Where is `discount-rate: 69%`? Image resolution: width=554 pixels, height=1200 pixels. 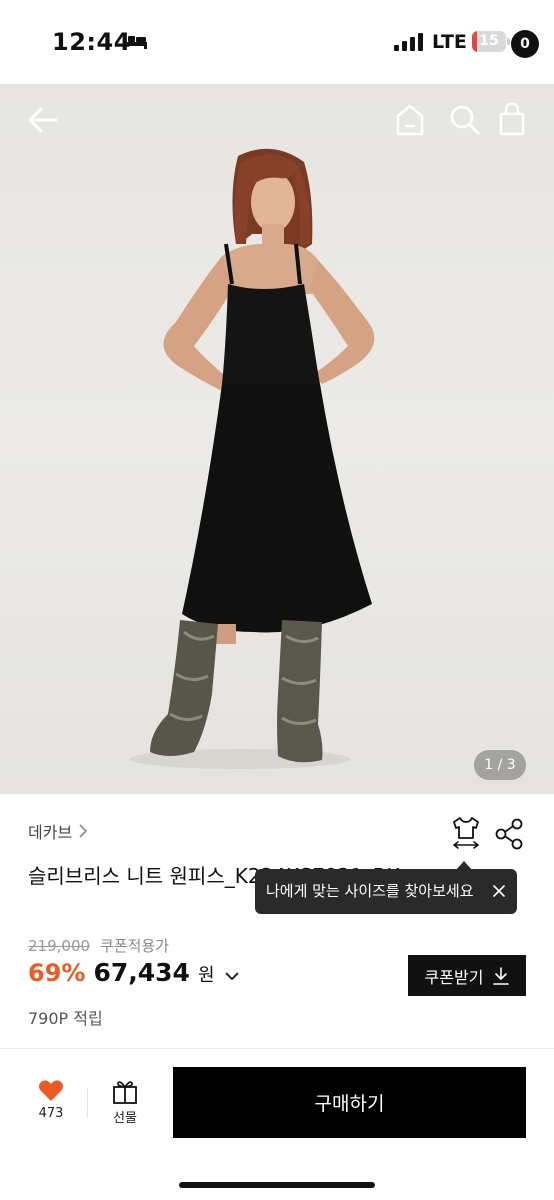
discount-rate: 69% is located at coordinates (57, 973).